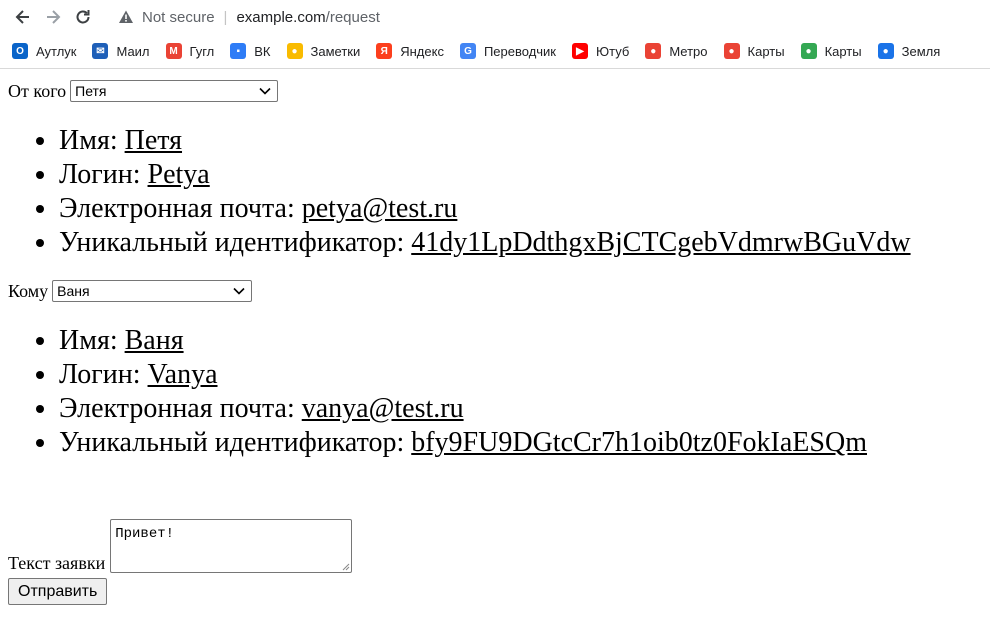  Describe the element at coordinates (422, 51) in the screenshot. I see `bookmark-label: Яндекс` at that location.